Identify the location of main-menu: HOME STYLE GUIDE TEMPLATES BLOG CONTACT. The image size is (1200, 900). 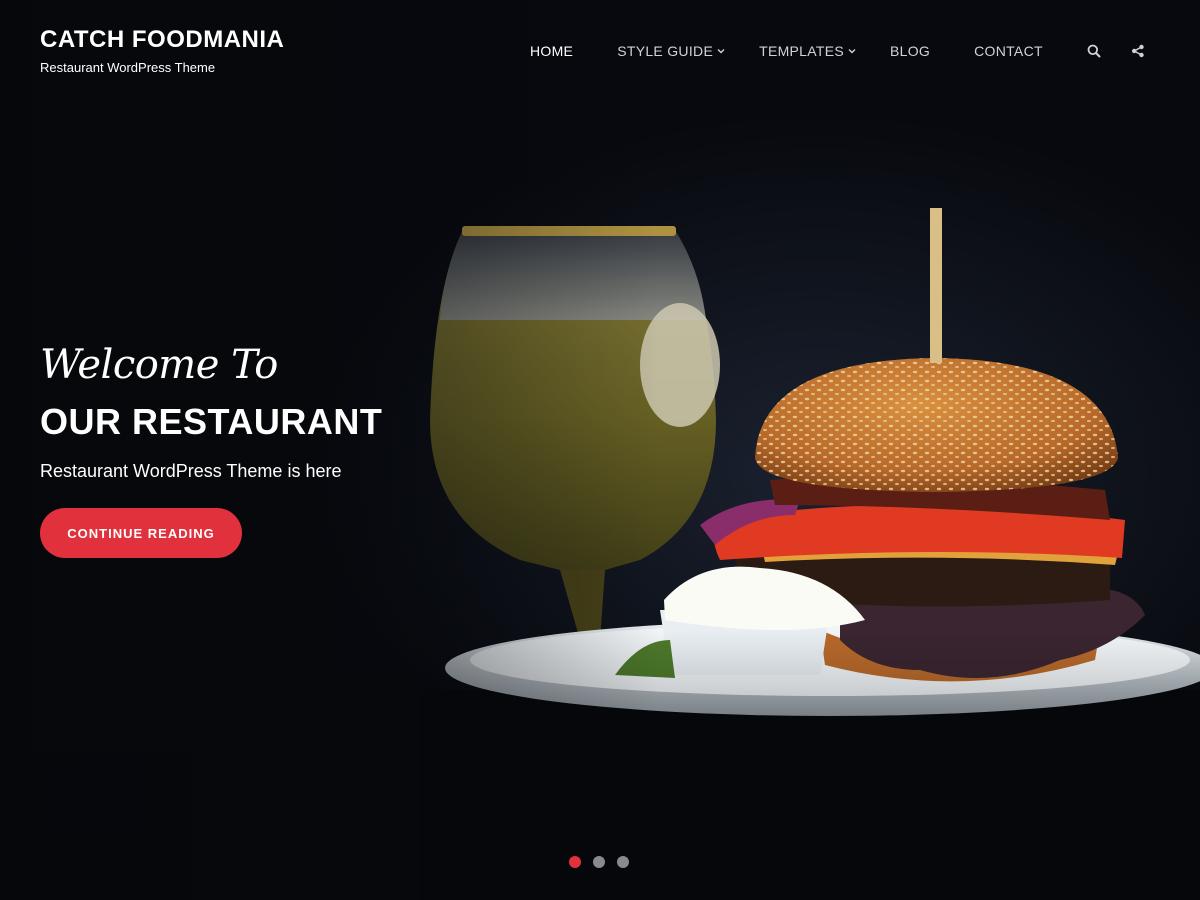
(808, 51).